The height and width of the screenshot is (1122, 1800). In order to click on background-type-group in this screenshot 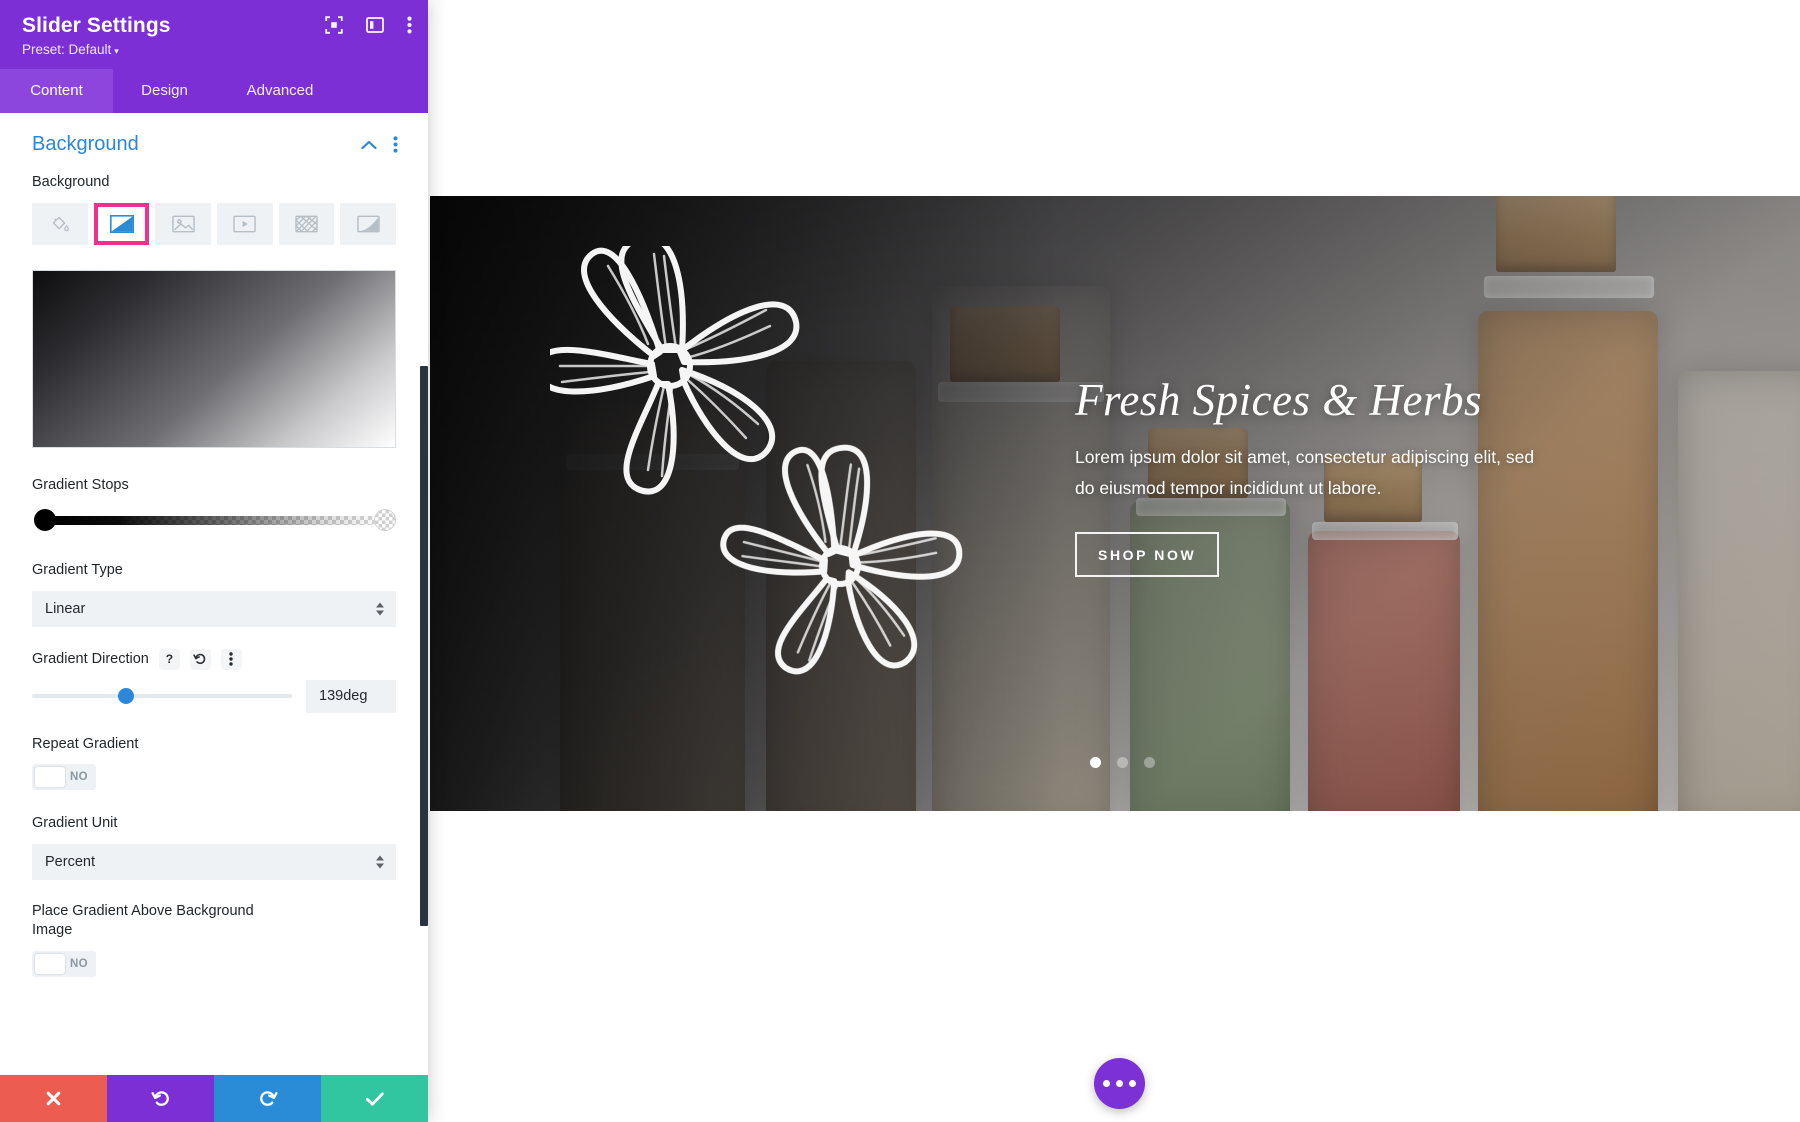, I will do `click(214, 223)`.